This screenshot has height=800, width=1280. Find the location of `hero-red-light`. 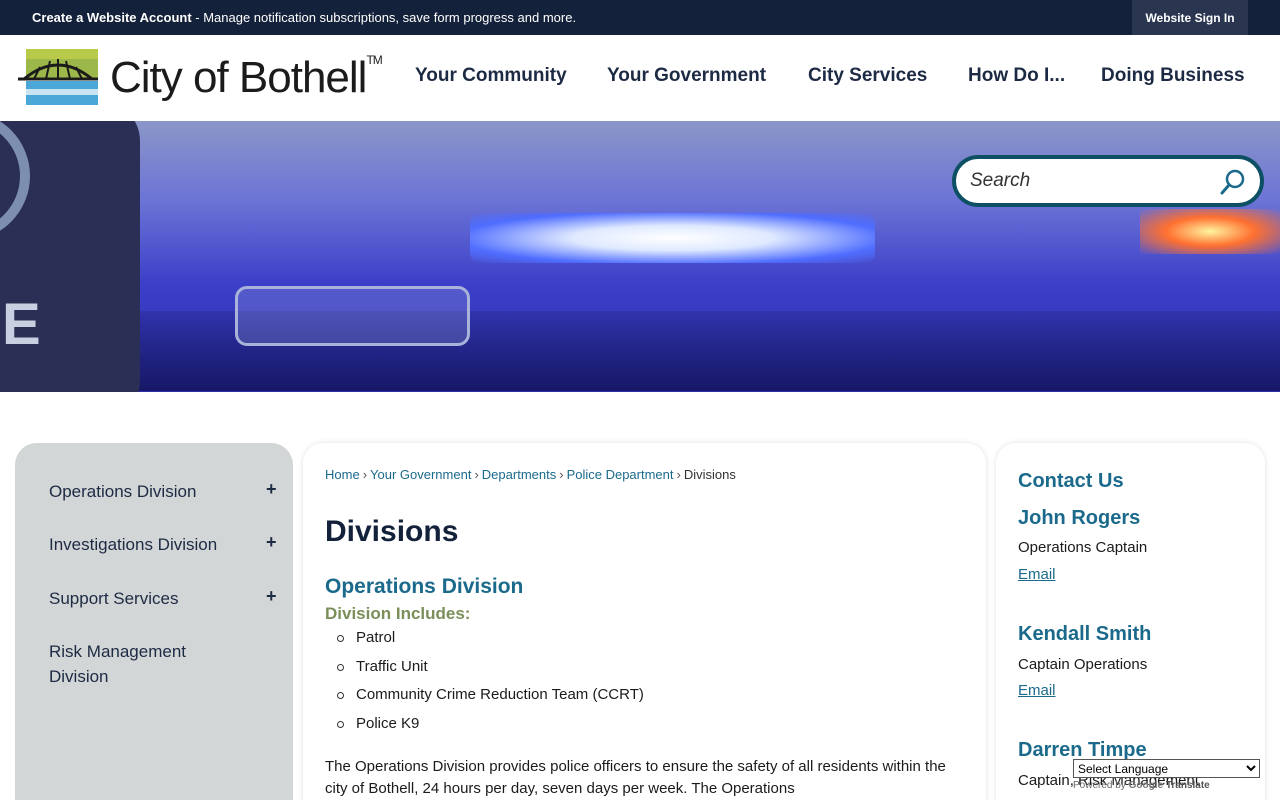

hero-red-light is located at coordinates (1210, 231).